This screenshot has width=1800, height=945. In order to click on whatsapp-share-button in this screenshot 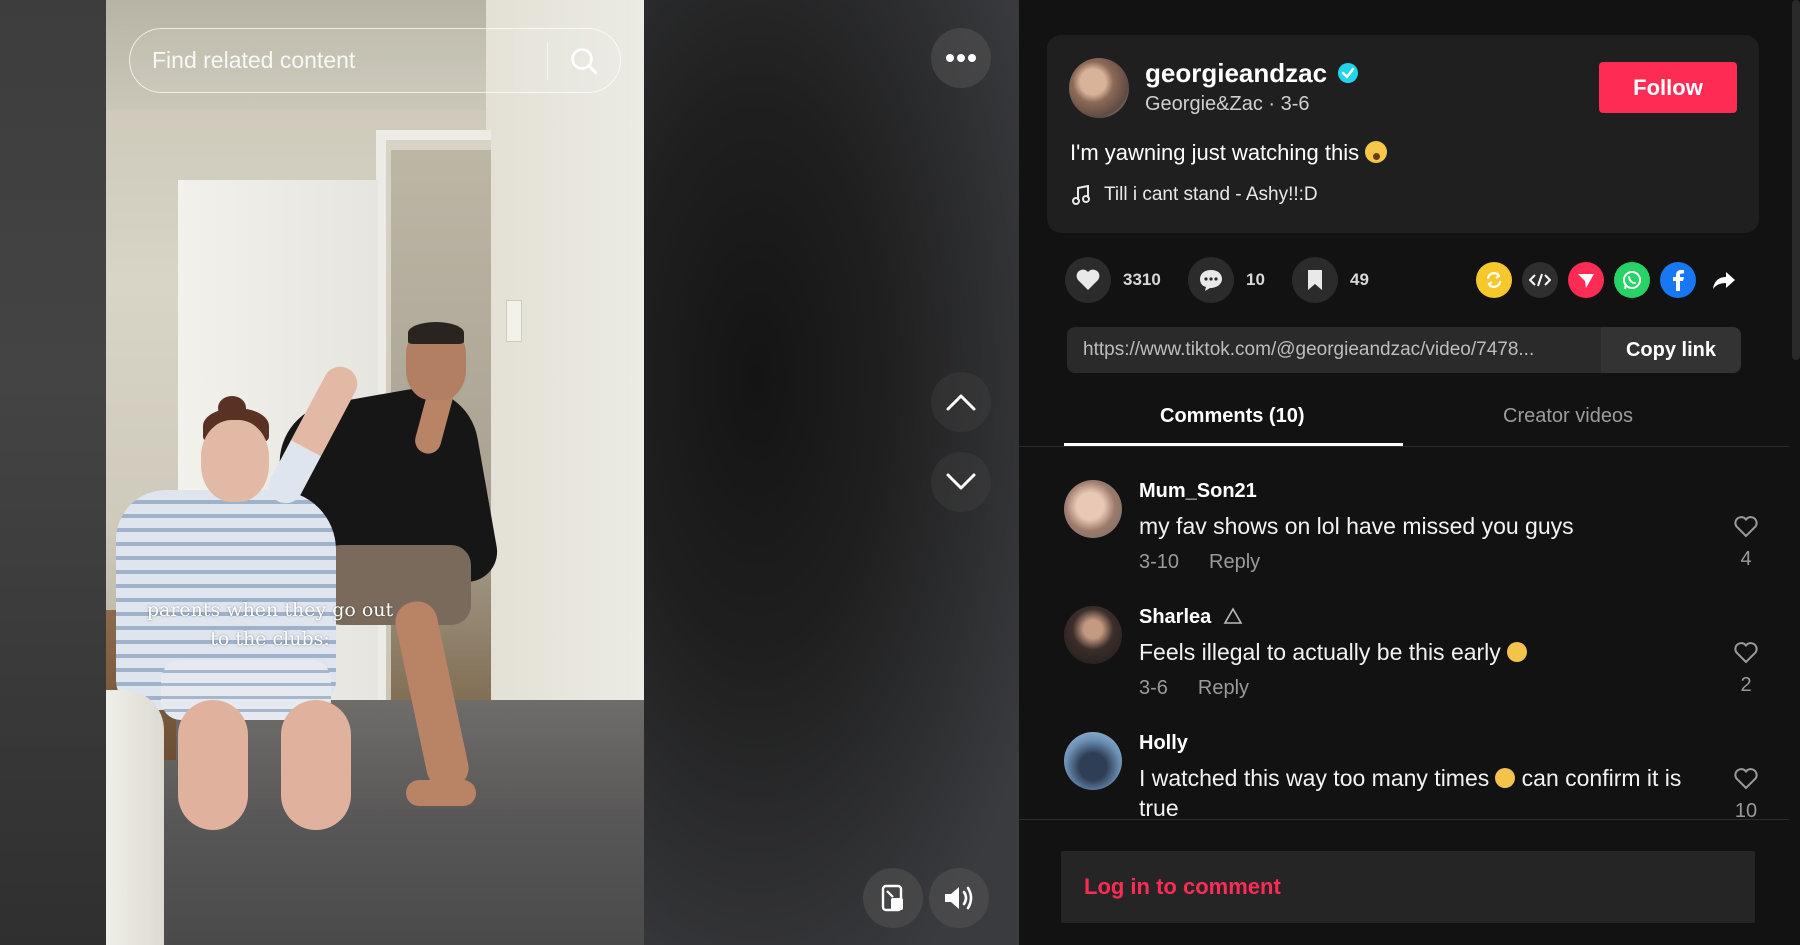, I will do `click(1632, 280)`.